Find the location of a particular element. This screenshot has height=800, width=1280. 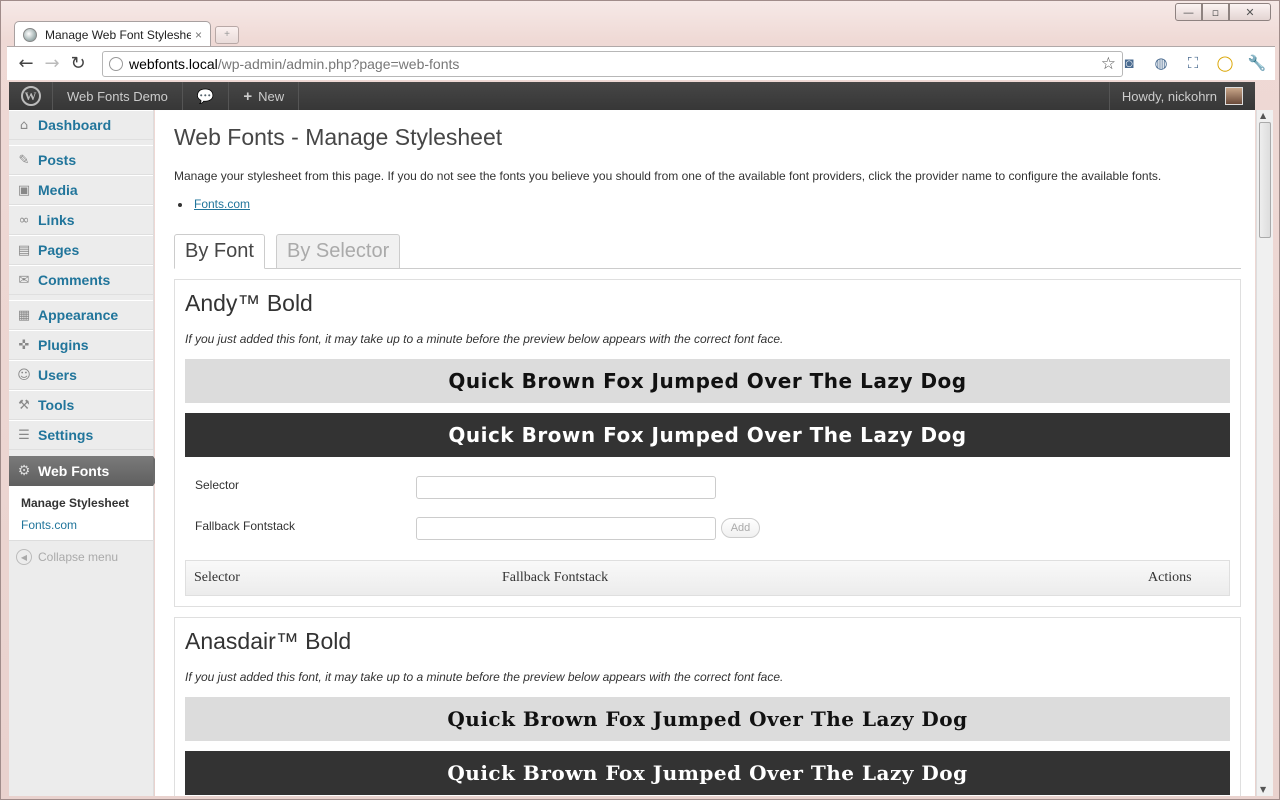

sidebar-item-web-fonts: ⚙ Web Fonts is located at coordinates (86, 471).